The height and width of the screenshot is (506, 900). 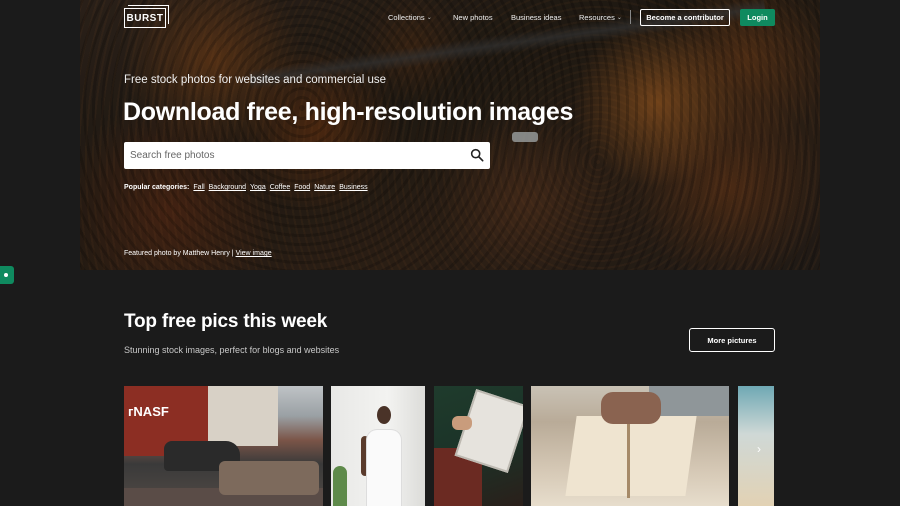 I want to click on burst-logo: BURST, so click(x=146, y=16).